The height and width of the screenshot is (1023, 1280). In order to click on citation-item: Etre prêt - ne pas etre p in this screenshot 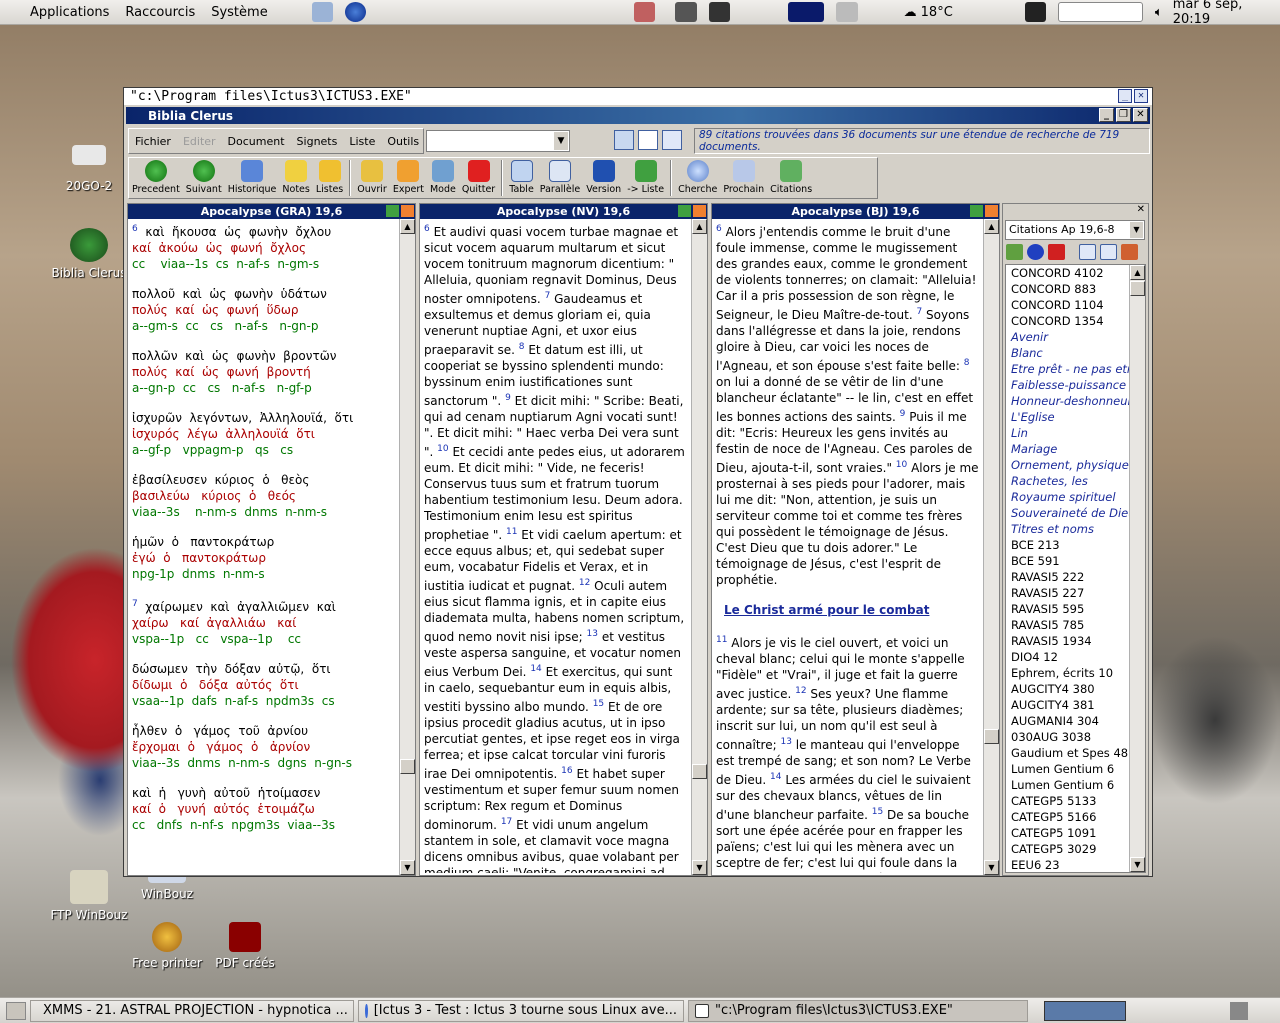, I will do `click(1068, 369)`.